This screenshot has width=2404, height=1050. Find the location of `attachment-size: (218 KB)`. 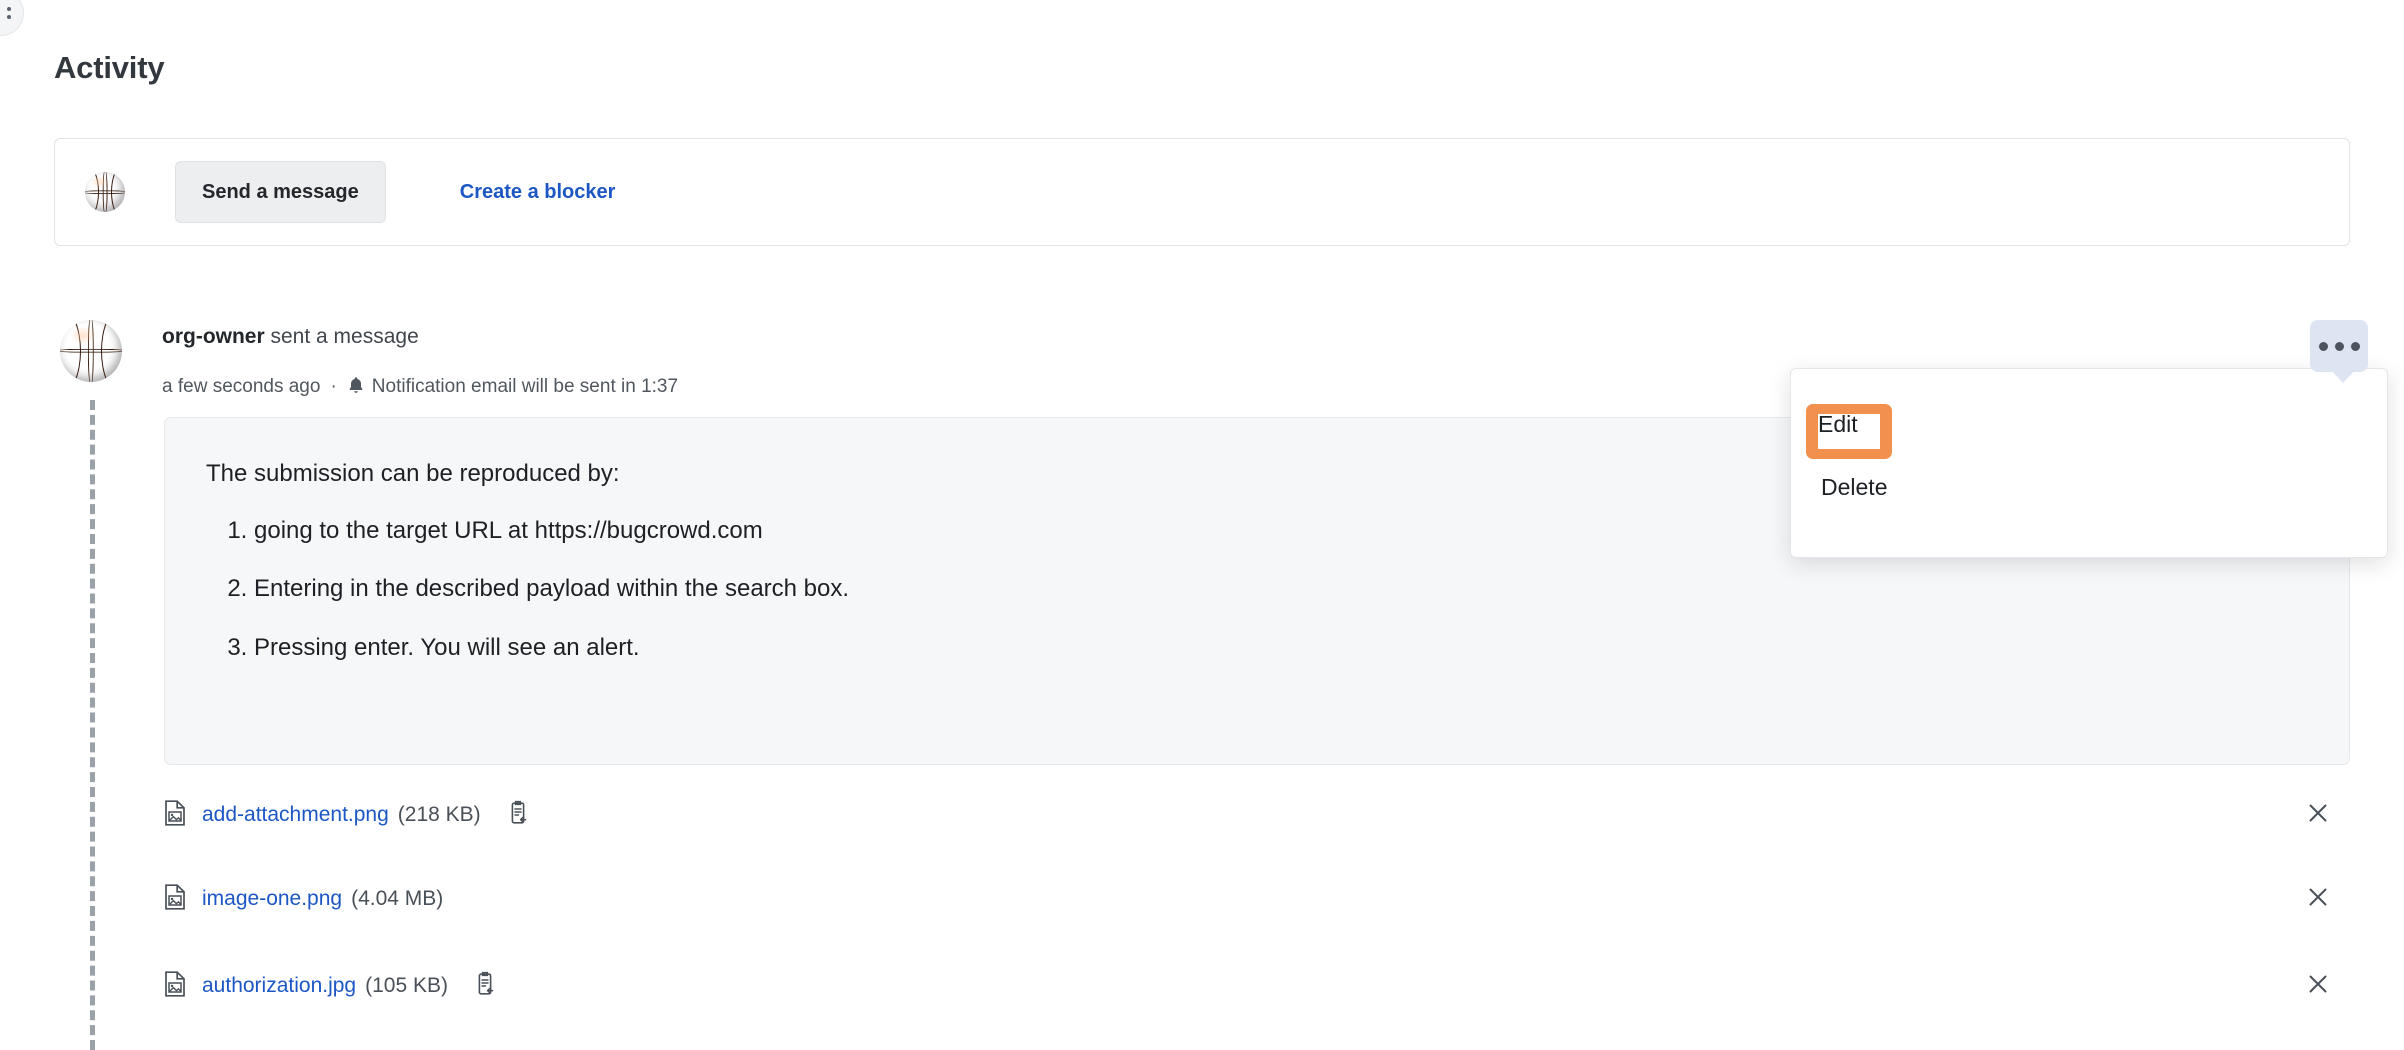

attachment-size: (218 KB) is located at coordinates (439, 814).